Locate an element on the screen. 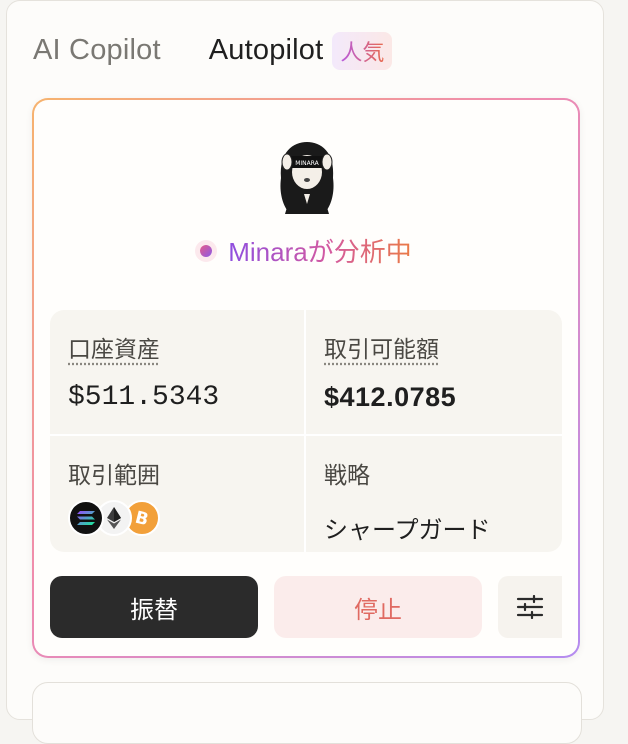 The image size is (628, 744). popular-badge-text: 人気 is located at coordinates (362, 52).